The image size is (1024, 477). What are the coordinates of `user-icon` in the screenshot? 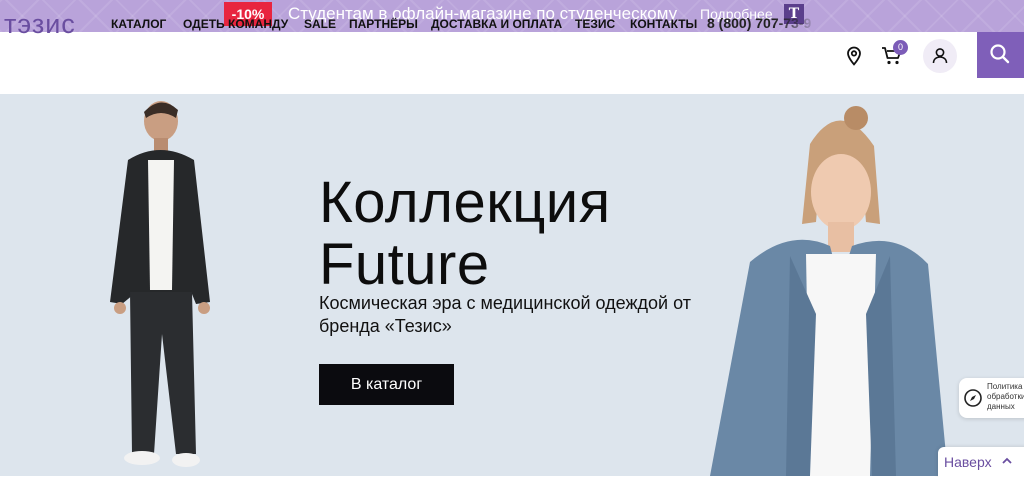 It's located at (940, 56).